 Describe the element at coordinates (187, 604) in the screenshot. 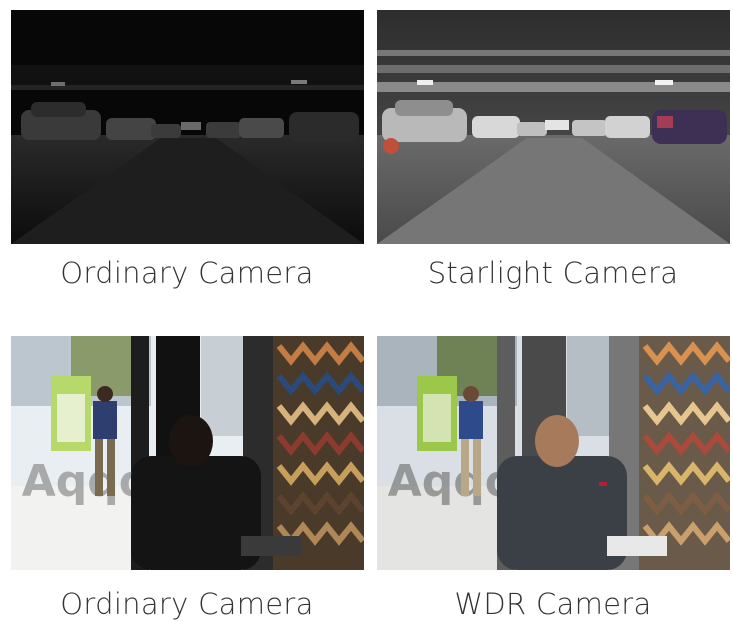

I see `caption-ordinary-camera-bottom: Ordinary Camera` at that location.